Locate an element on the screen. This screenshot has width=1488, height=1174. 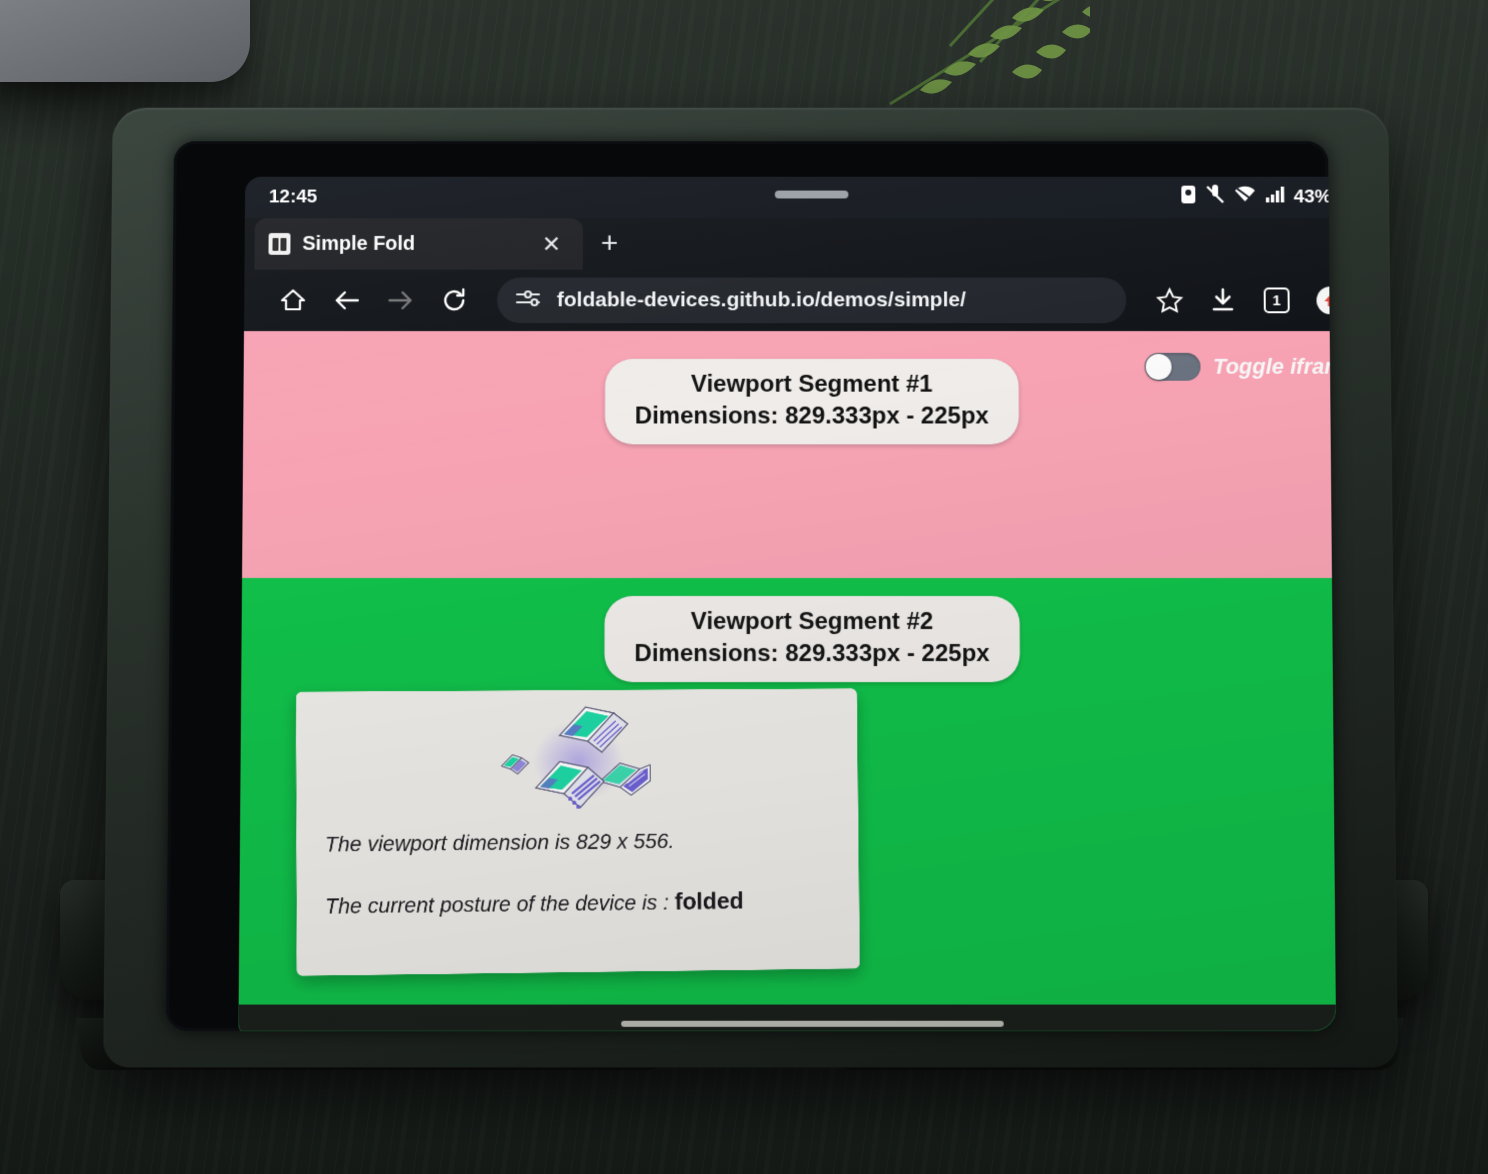
microphone-off-icon is located at coordinates (1215, 198).